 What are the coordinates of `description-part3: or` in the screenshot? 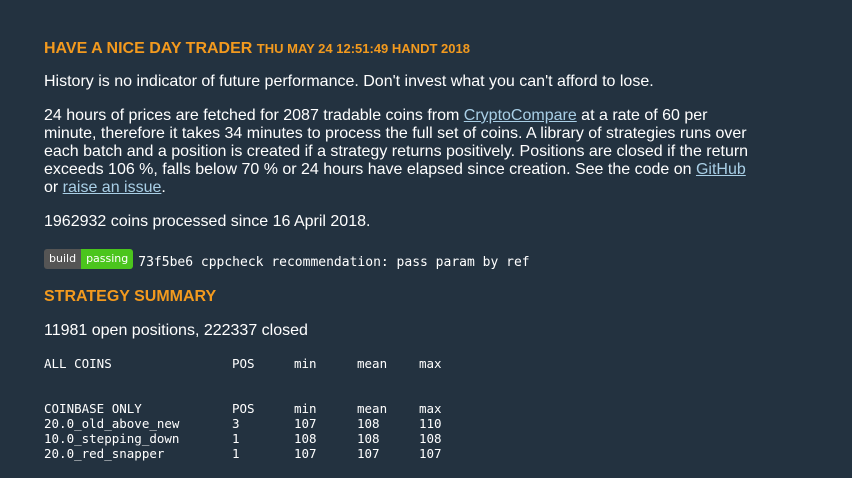 It's located at (53, 187).